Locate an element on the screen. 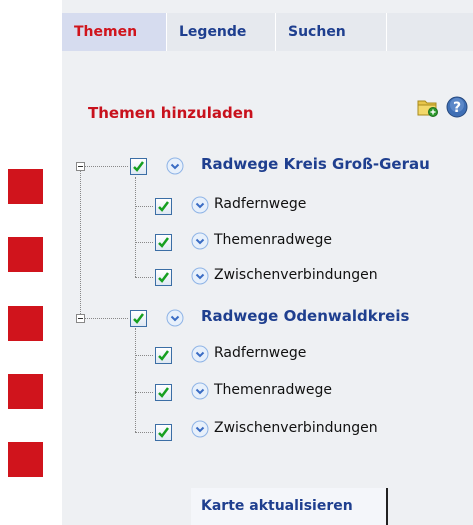 The height and width of the screenshot is (525, 473). tab-bar: Themen Legende Suchen is located at coordinates (267, 32).